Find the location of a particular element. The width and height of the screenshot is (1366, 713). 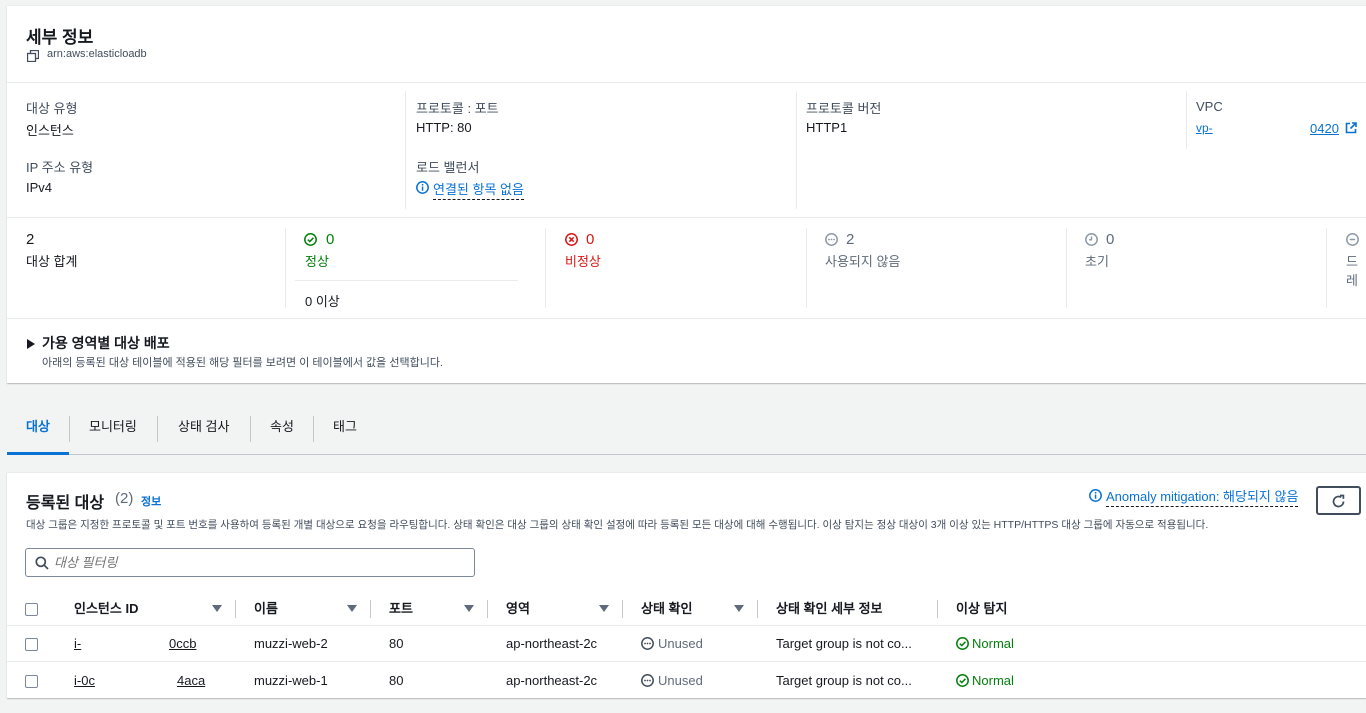

copy-icon is located at coordinates (33, 56).